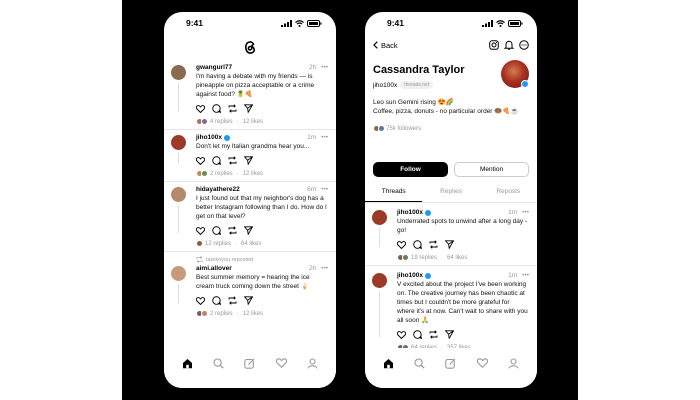 Image resolution: width=700 pixels, height=400 pixels. I want to click on tab-replies: Replies, so click(450, 192).